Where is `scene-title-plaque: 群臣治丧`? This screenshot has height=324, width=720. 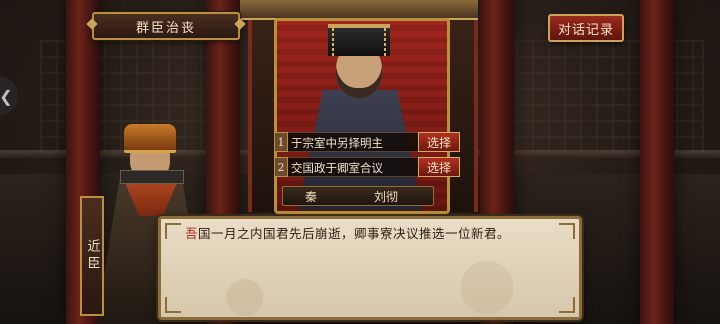
scene-title-plaque: 群臣治丧 is located at coordinates (166, 26).